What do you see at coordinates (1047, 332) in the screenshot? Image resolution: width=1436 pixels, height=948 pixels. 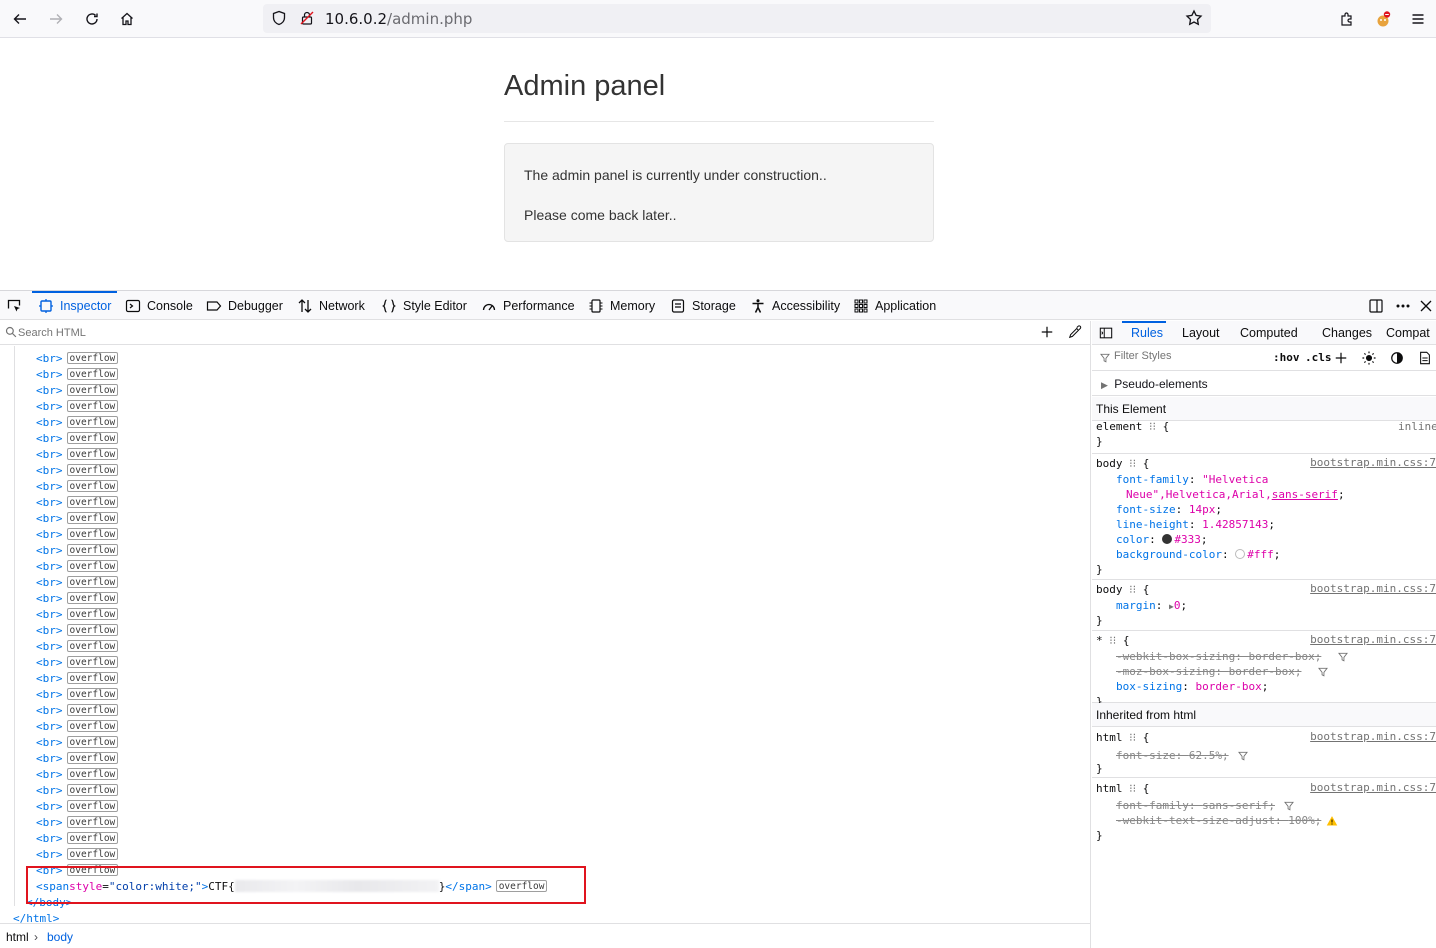 I see `add-node-icon` at bounding box center [1047, 332].